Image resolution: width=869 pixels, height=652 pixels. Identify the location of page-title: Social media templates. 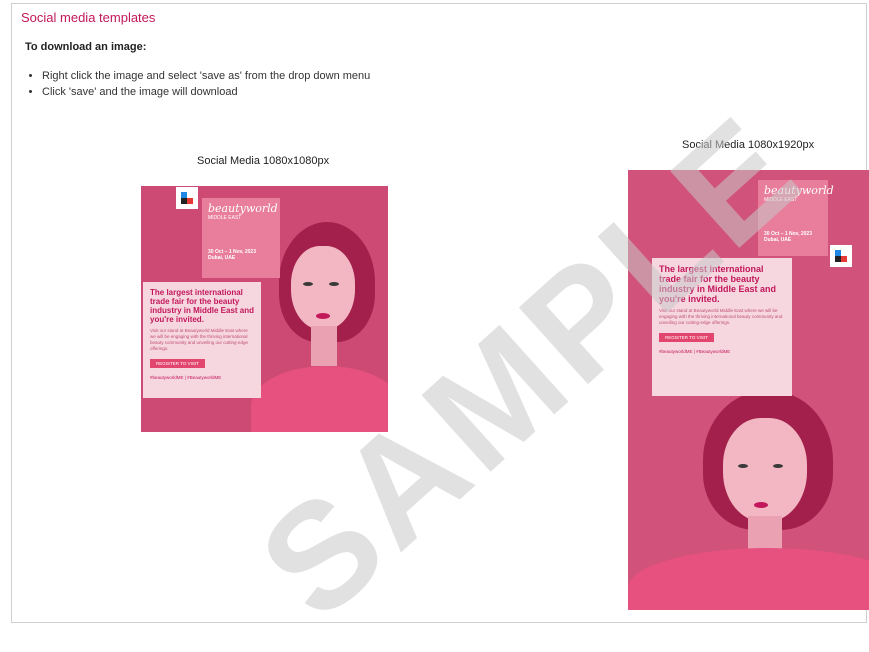
(88, 17).